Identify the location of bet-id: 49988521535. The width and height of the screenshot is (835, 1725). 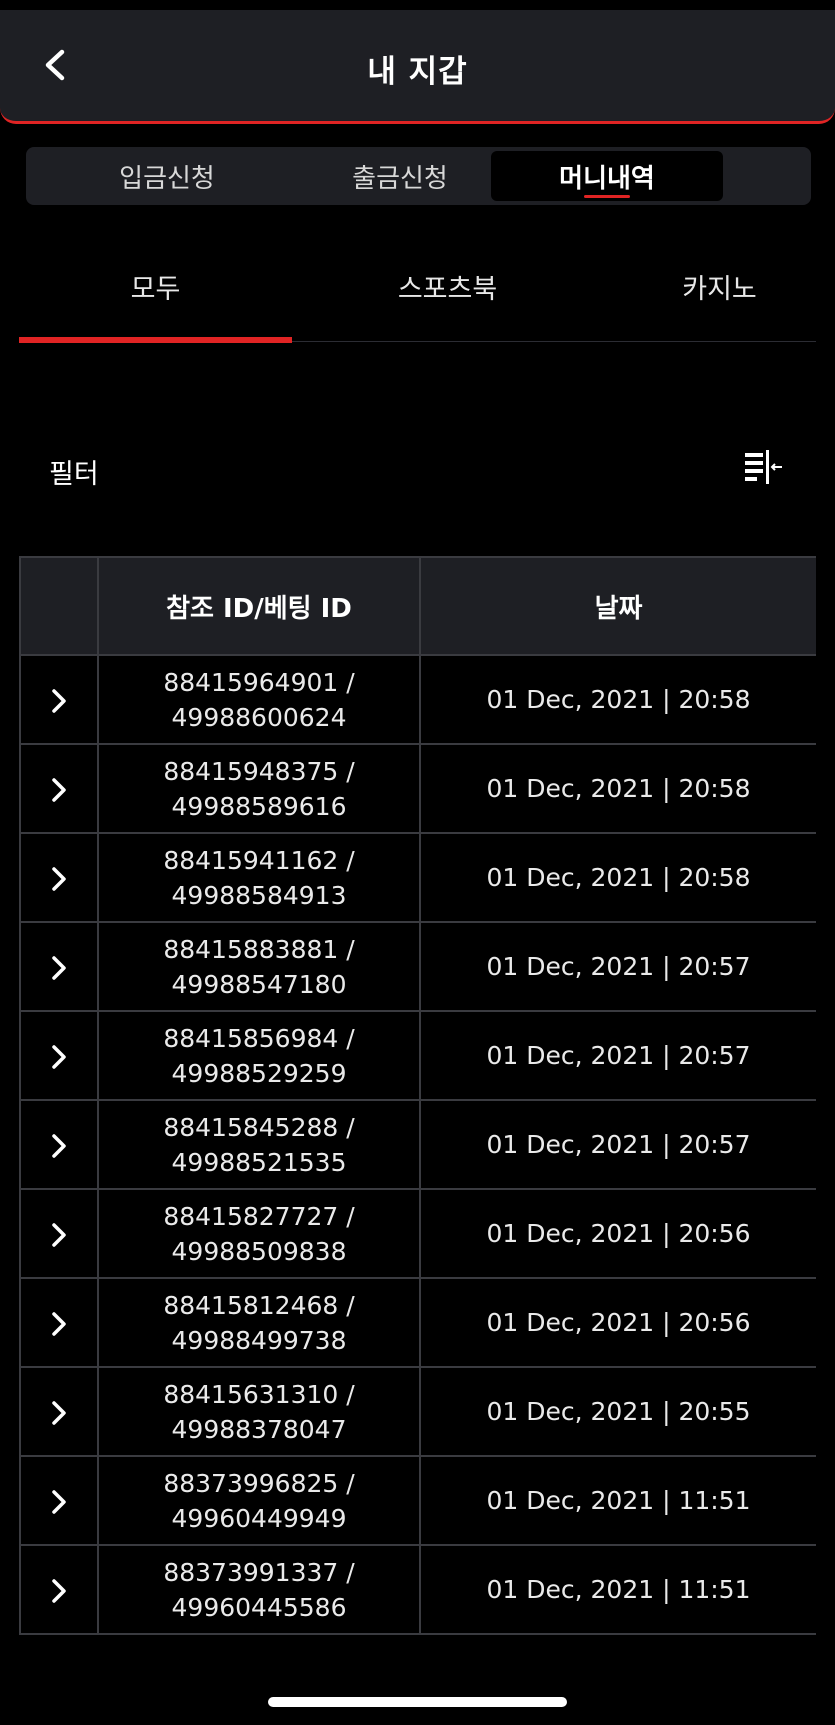
(259, 1162).